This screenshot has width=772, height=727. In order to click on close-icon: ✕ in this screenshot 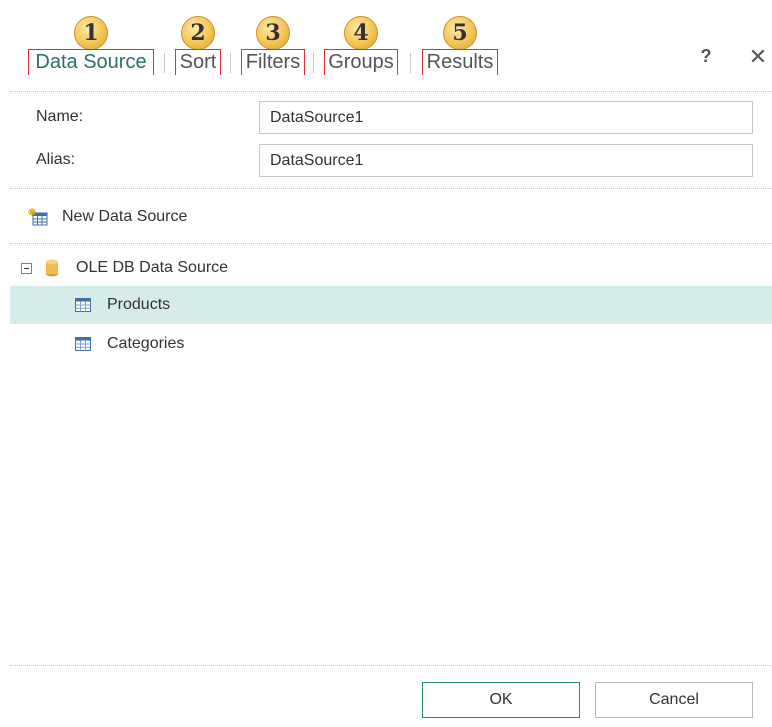, I will do `click(758, 57)`.